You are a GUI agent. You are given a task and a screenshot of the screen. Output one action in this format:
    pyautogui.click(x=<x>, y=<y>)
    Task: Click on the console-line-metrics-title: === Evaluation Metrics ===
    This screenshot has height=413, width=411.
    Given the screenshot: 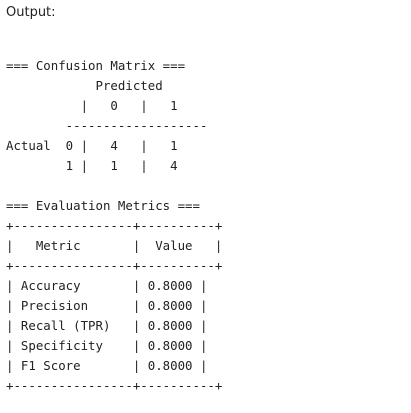 What is the action you would take?
    pyautogui.click(x=103, y=205)
    